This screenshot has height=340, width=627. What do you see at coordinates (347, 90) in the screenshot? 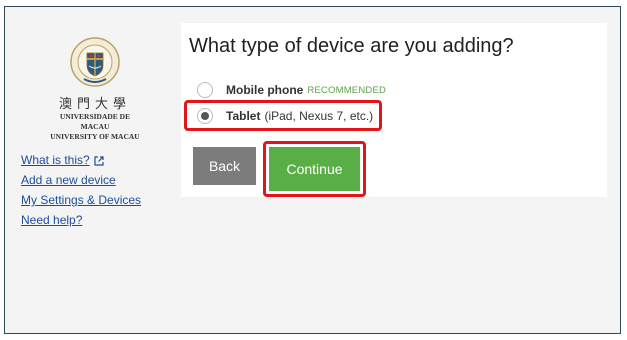
I see `recommended-badge: RECOMMENDED` at bounding box center [347, 90].